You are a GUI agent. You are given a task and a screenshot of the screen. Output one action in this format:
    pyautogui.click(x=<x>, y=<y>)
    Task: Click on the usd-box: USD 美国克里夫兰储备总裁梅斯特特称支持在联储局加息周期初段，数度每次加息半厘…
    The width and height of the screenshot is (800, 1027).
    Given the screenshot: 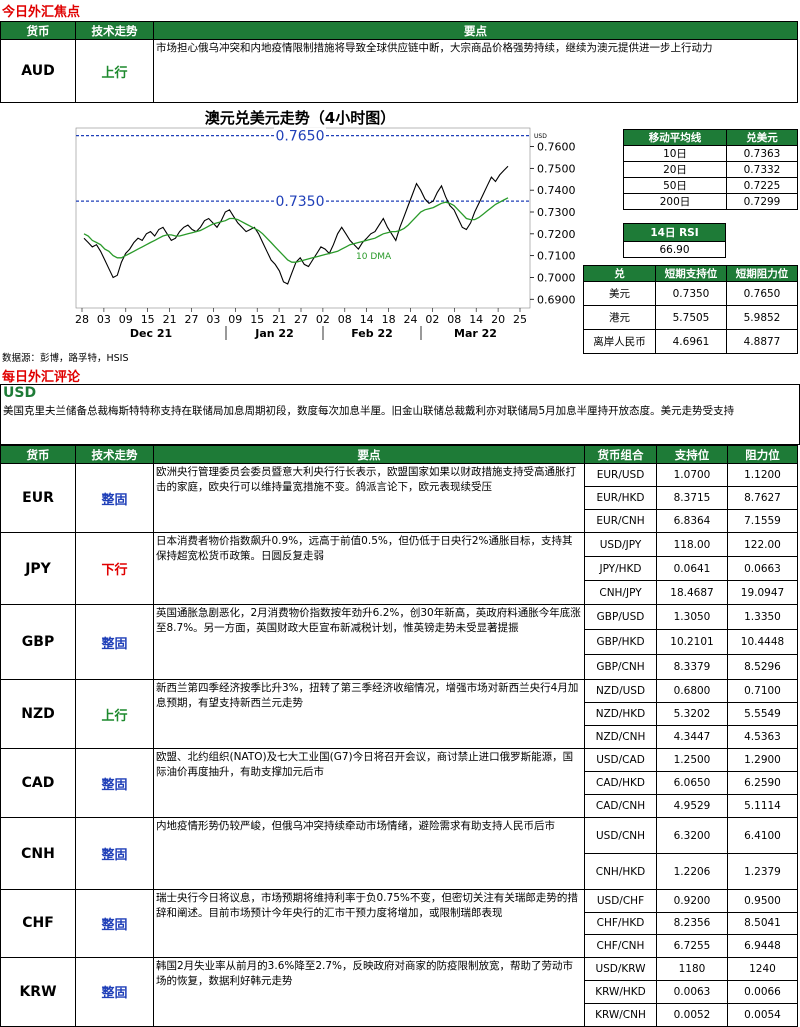 What is the action you would take?
    pyautogui.click(x=400, y=414)
    